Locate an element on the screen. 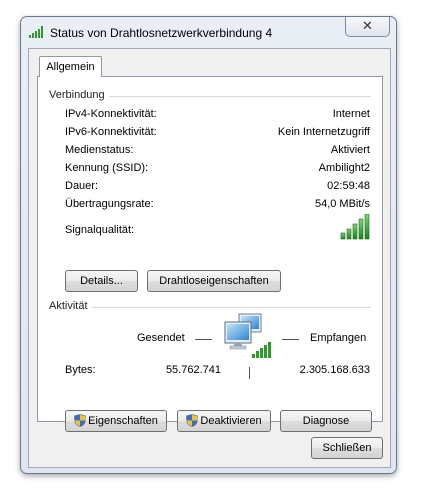  bytes-label: Bytes: is located at coordinates (80, 370).